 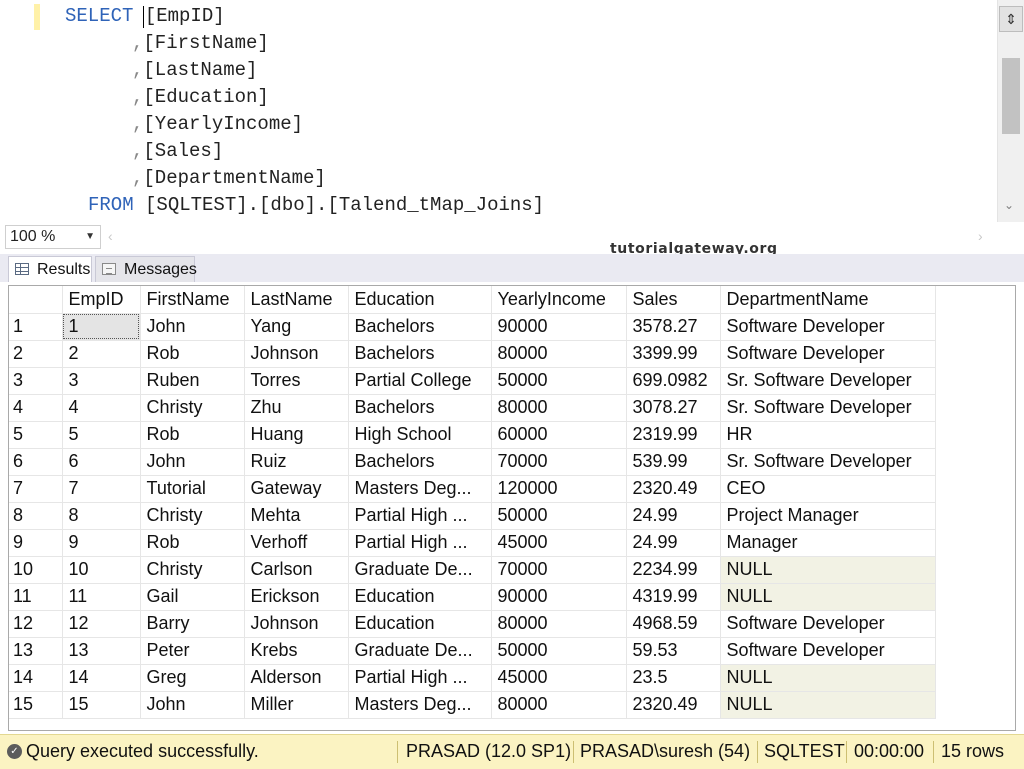 I want to click on table-cell: Johnson, so click(x=296, y=354).